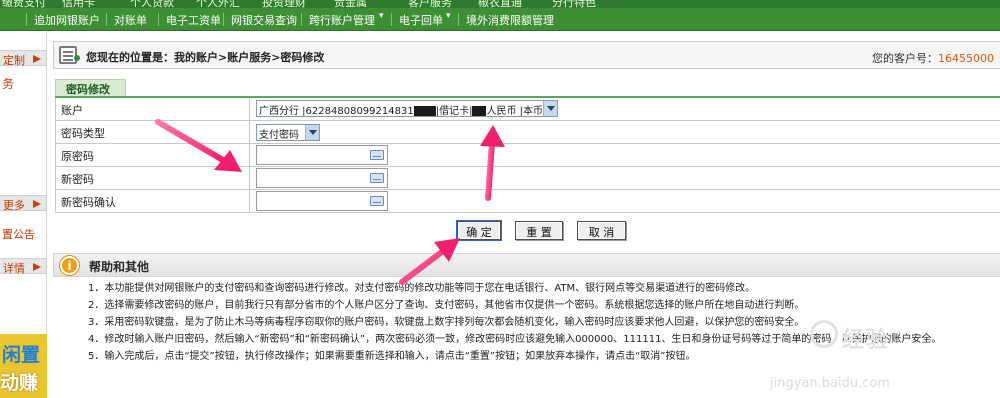 The image size is (1000, 398). I want to click on more-button: 更多, so click(23, 203).